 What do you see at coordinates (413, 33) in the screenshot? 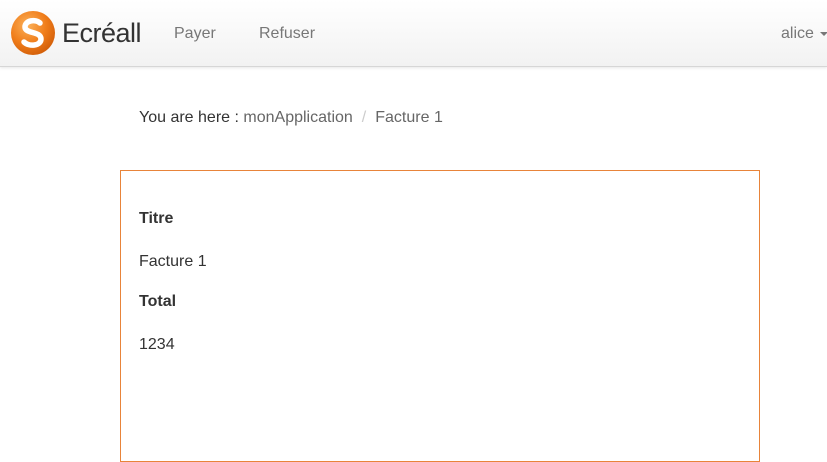
I see `top-navbar: Ecréall Payer Refuser alice` at bounding box center [413, 33].